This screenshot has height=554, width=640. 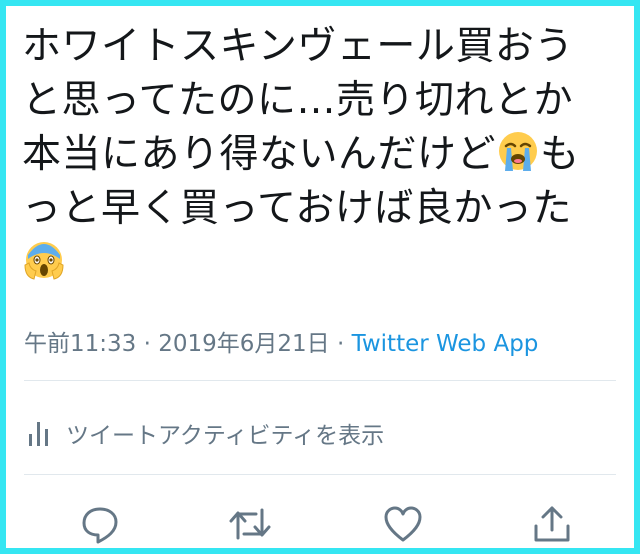 I want to click on tweet-text-line-1: ホワイトスキンヴェール買おう, so click(x=298, y=46).